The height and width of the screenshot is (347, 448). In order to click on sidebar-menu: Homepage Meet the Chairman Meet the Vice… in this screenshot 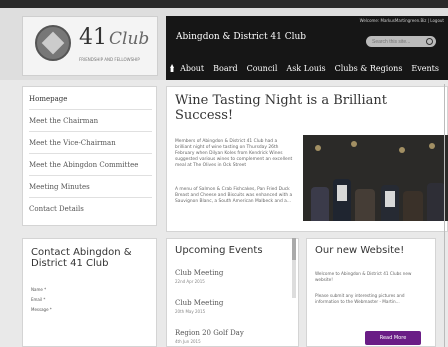, I will do `click(89, 156)`.